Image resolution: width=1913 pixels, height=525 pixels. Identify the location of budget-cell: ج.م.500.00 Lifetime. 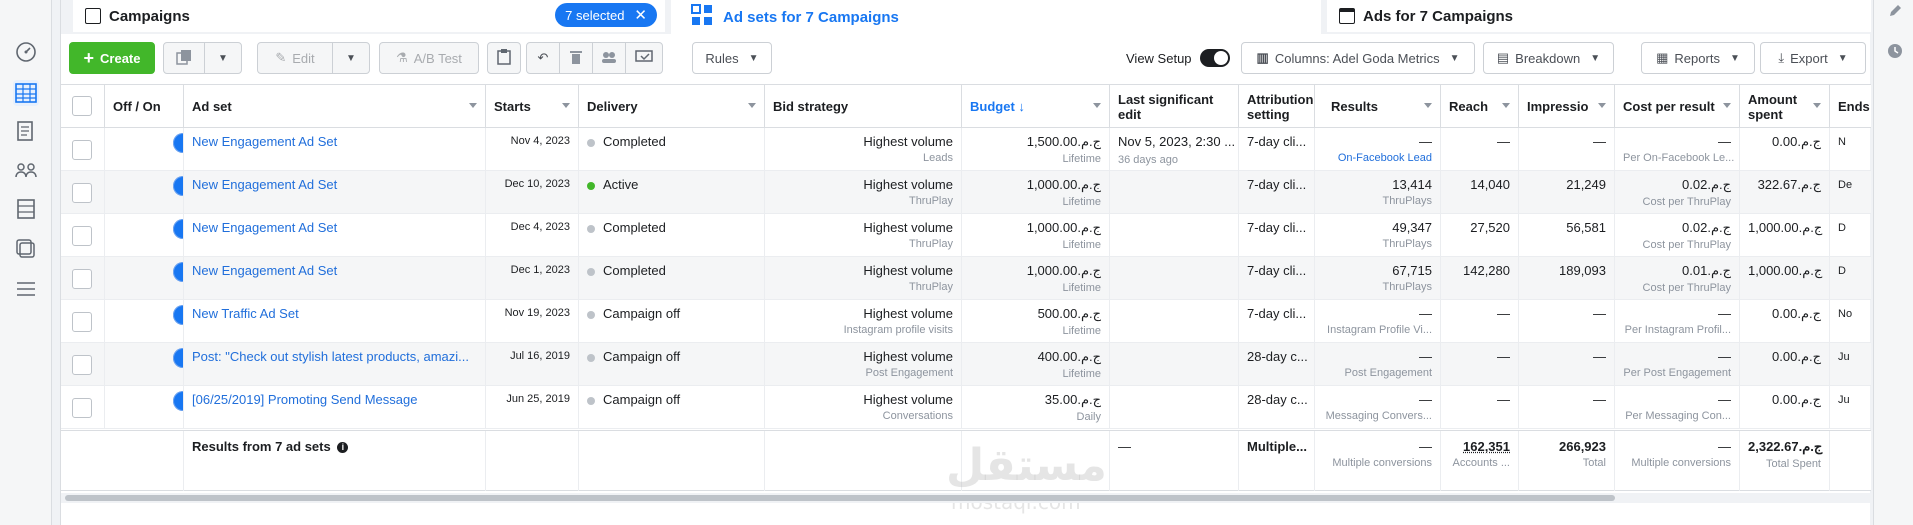
(1036, 321).